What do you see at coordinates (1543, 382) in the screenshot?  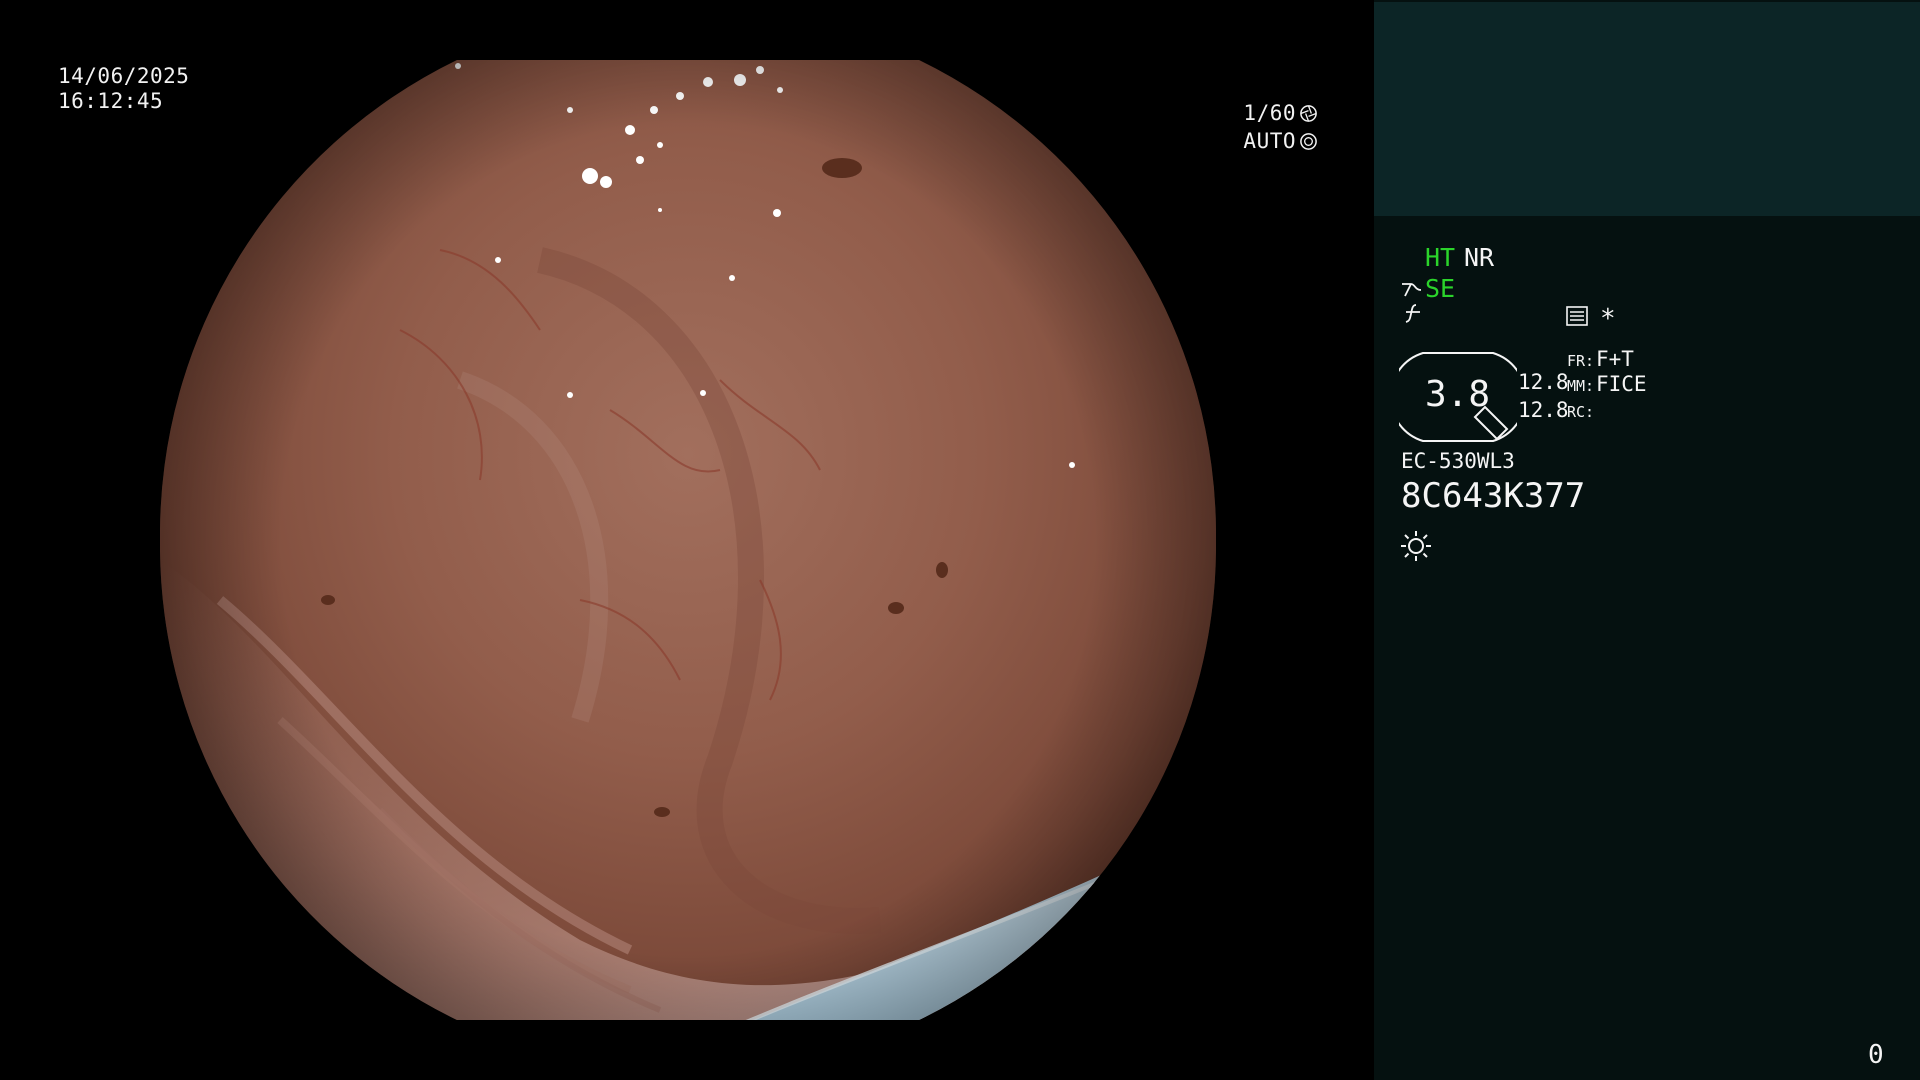 I see `parameter-value-1: 12.8` at bounding box center [1543, 382].